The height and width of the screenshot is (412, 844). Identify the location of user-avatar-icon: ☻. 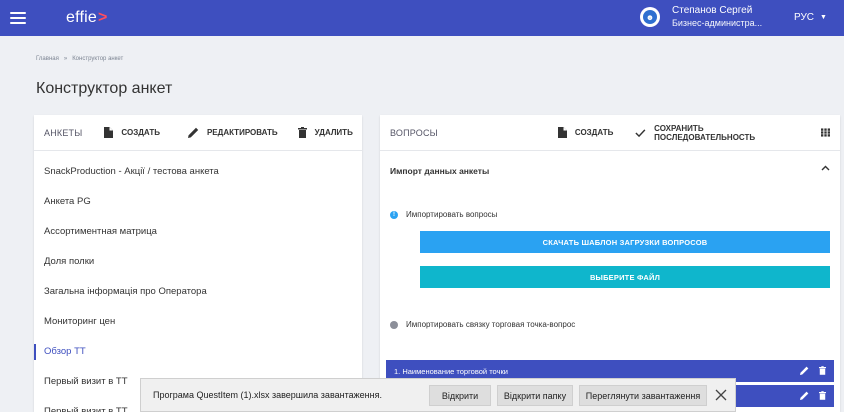
(650, 17).